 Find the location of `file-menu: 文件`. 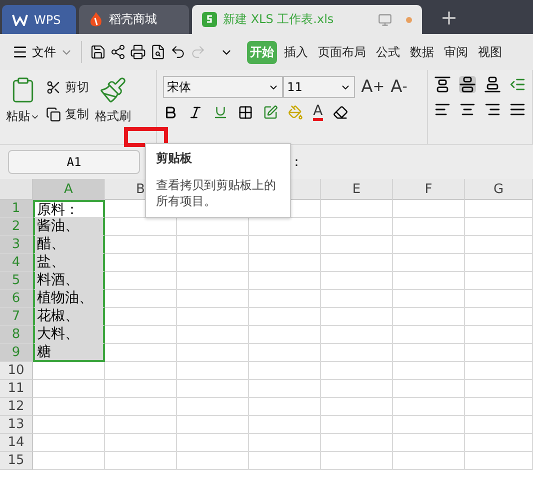

file-menu: 文件 is located at coordinates (44, 52).